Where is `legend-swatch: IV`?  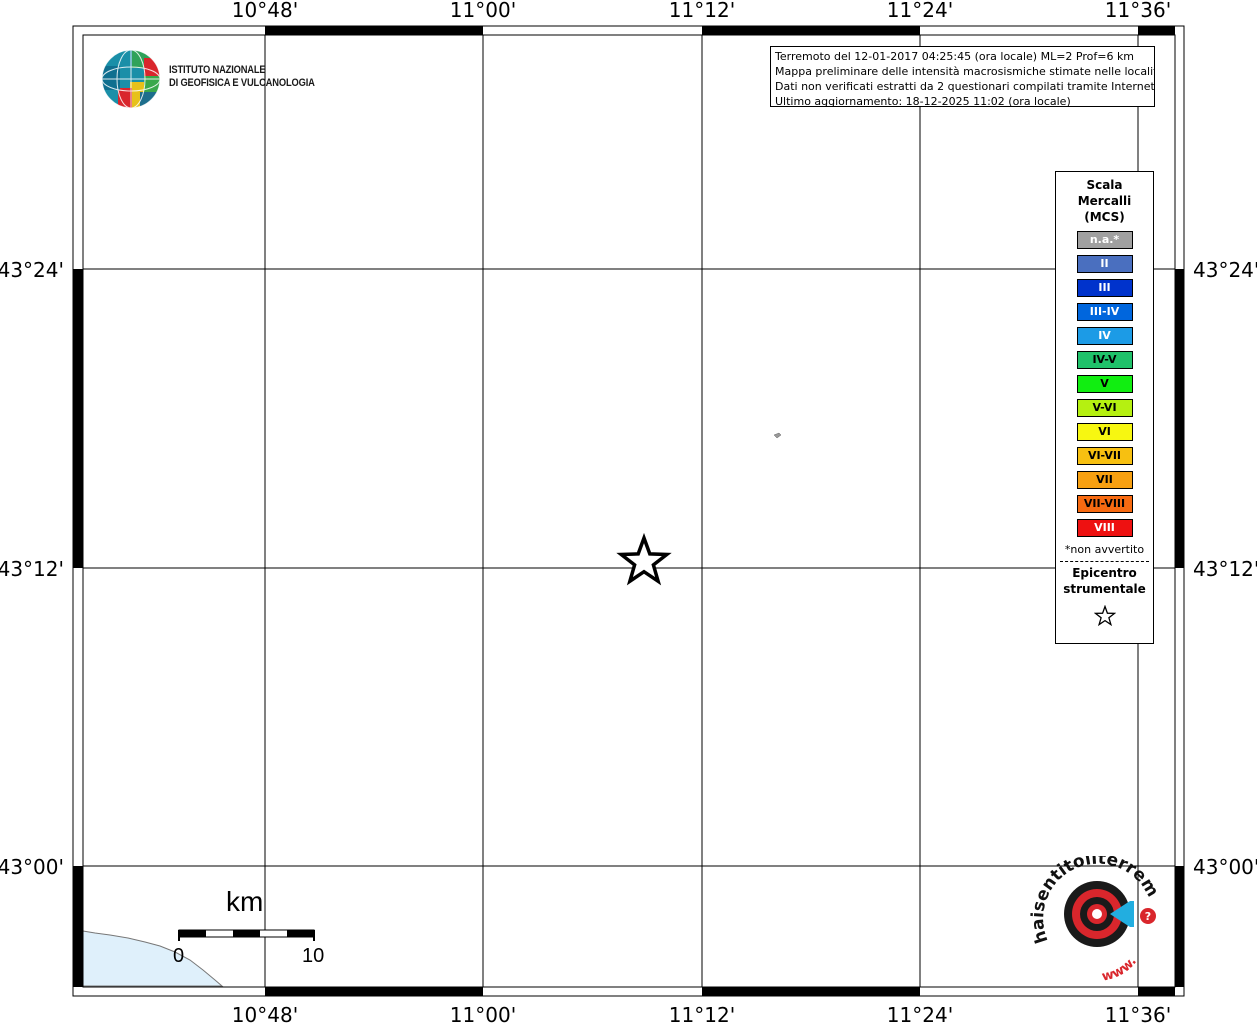 legend-swatch: IV is located at coordinates (1104, 336).